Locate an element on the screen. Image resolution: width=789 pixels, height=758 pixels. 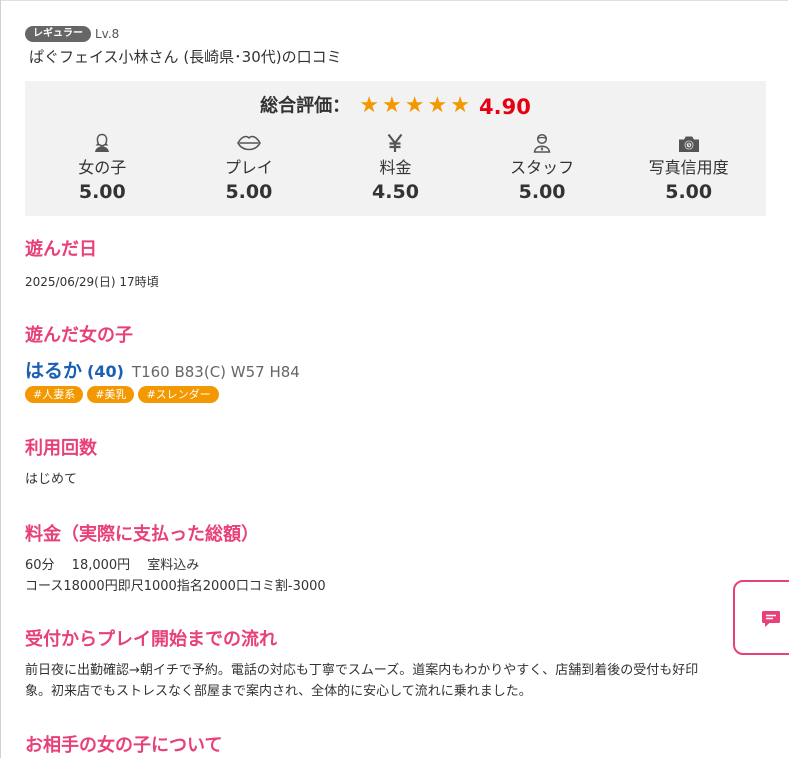
category-score: 4.50 is located at coordinates (395, 192).